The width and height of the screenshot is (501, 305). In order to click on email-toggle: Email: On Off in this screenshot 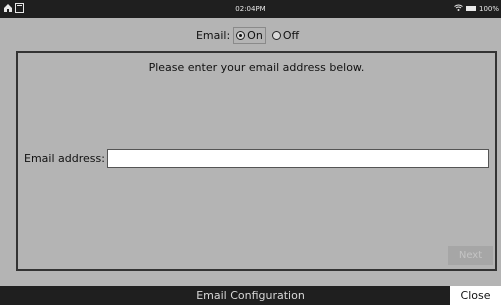, I will do `click(250, 35)`.